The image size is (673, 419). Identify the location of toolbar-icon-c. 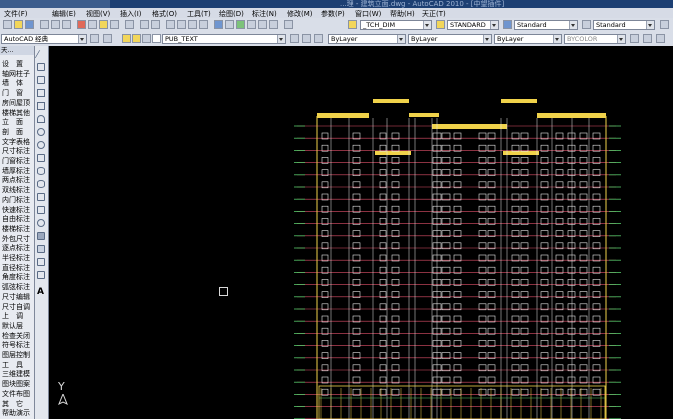
(660, 38).